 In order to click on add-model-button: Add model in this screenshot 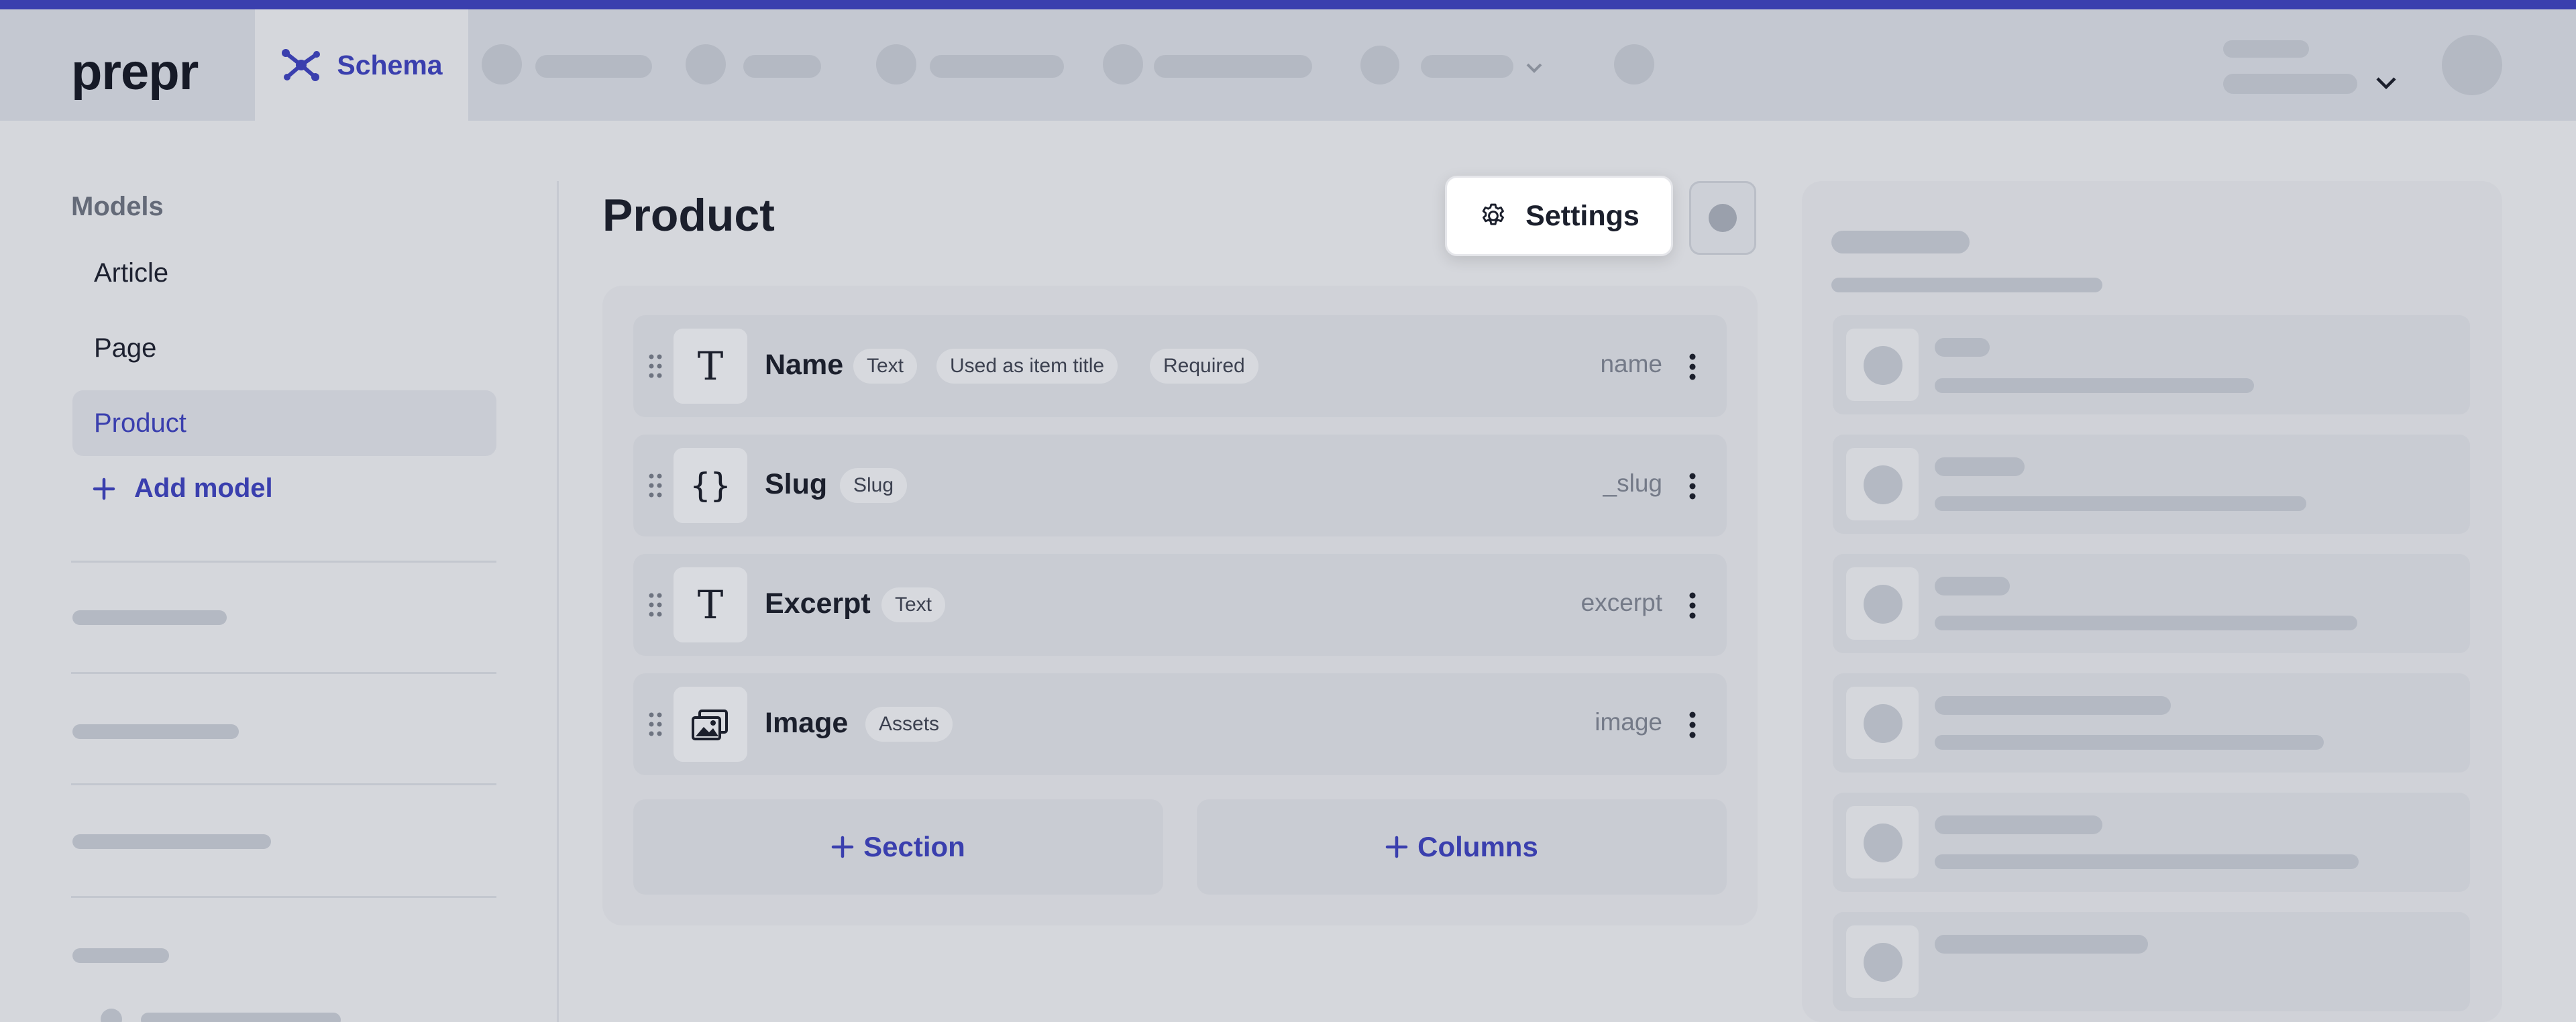, I will do `click(183, 488)`.